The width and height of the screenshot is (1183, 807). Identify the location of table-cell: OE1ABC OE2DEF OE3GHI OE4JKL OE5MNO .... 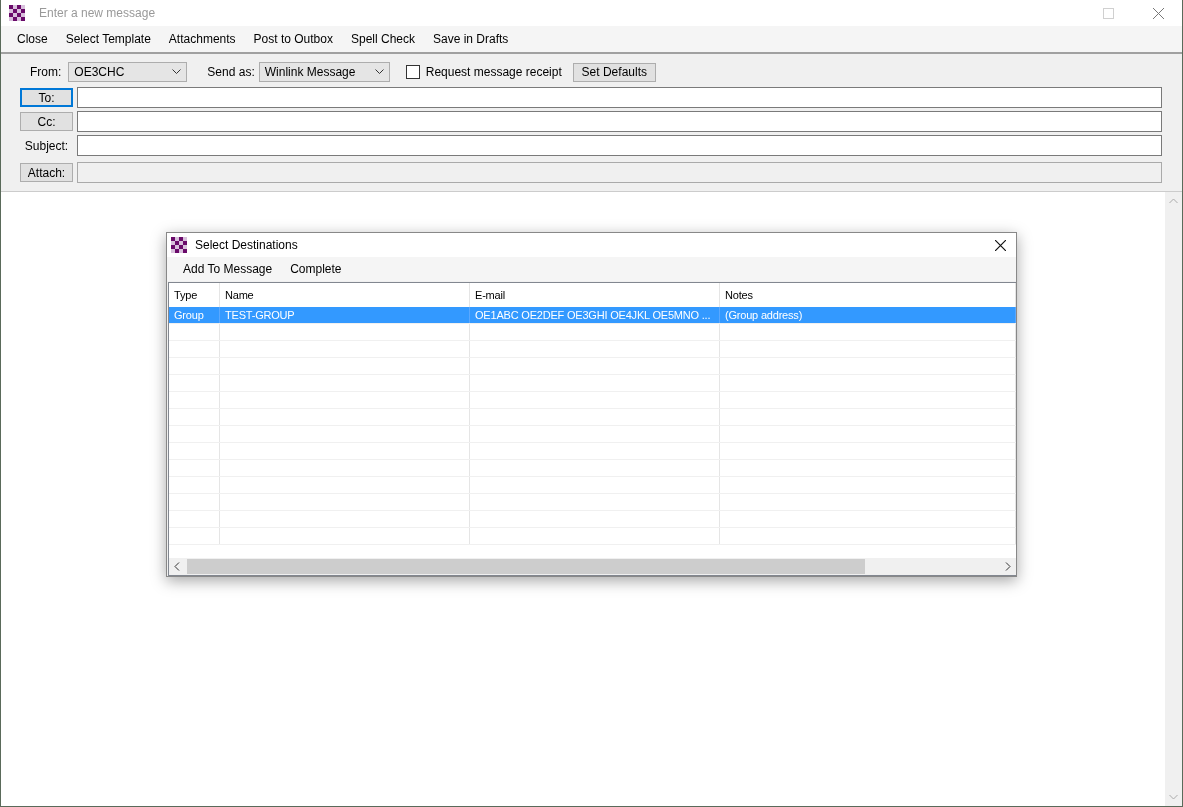
(595, 315).